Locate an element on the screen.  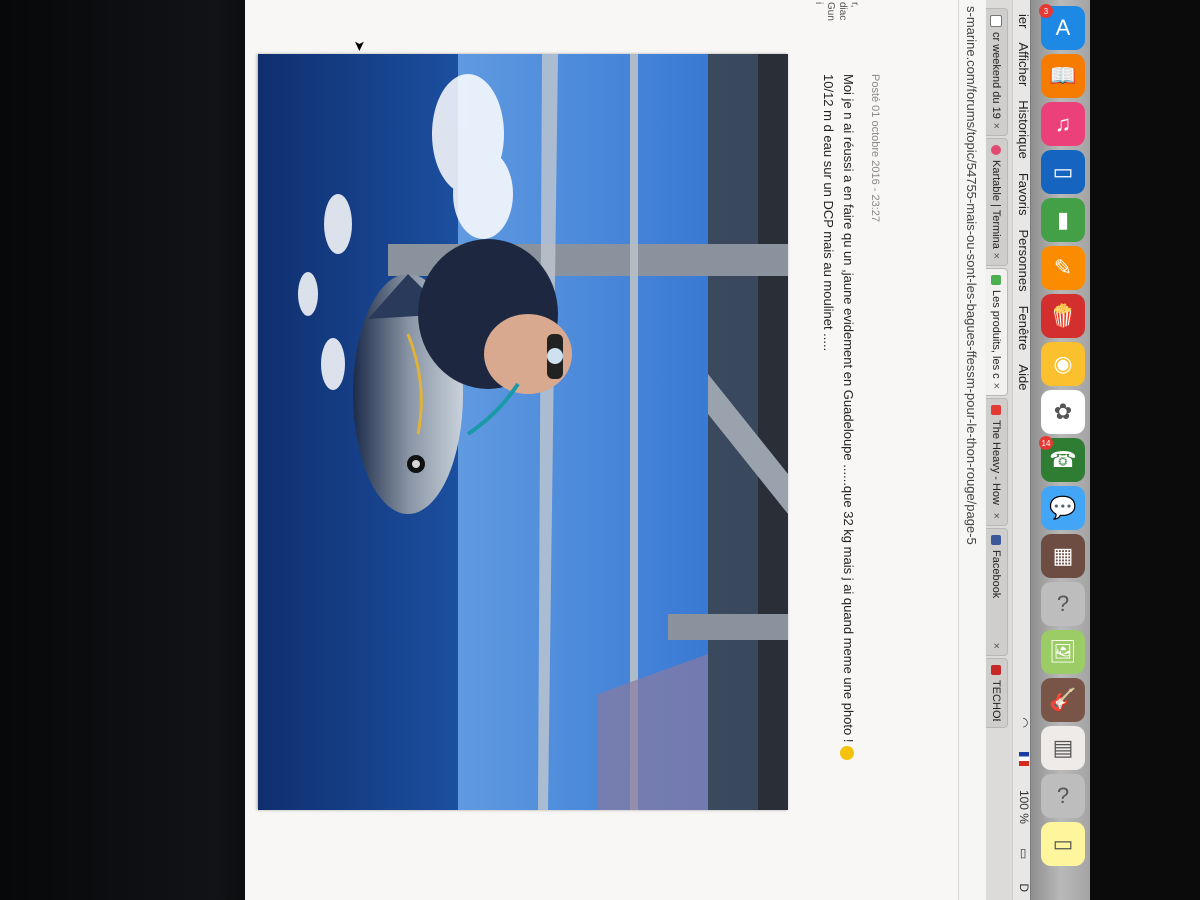
photos-icon: ✿ is located at coordinates (1063, 412).